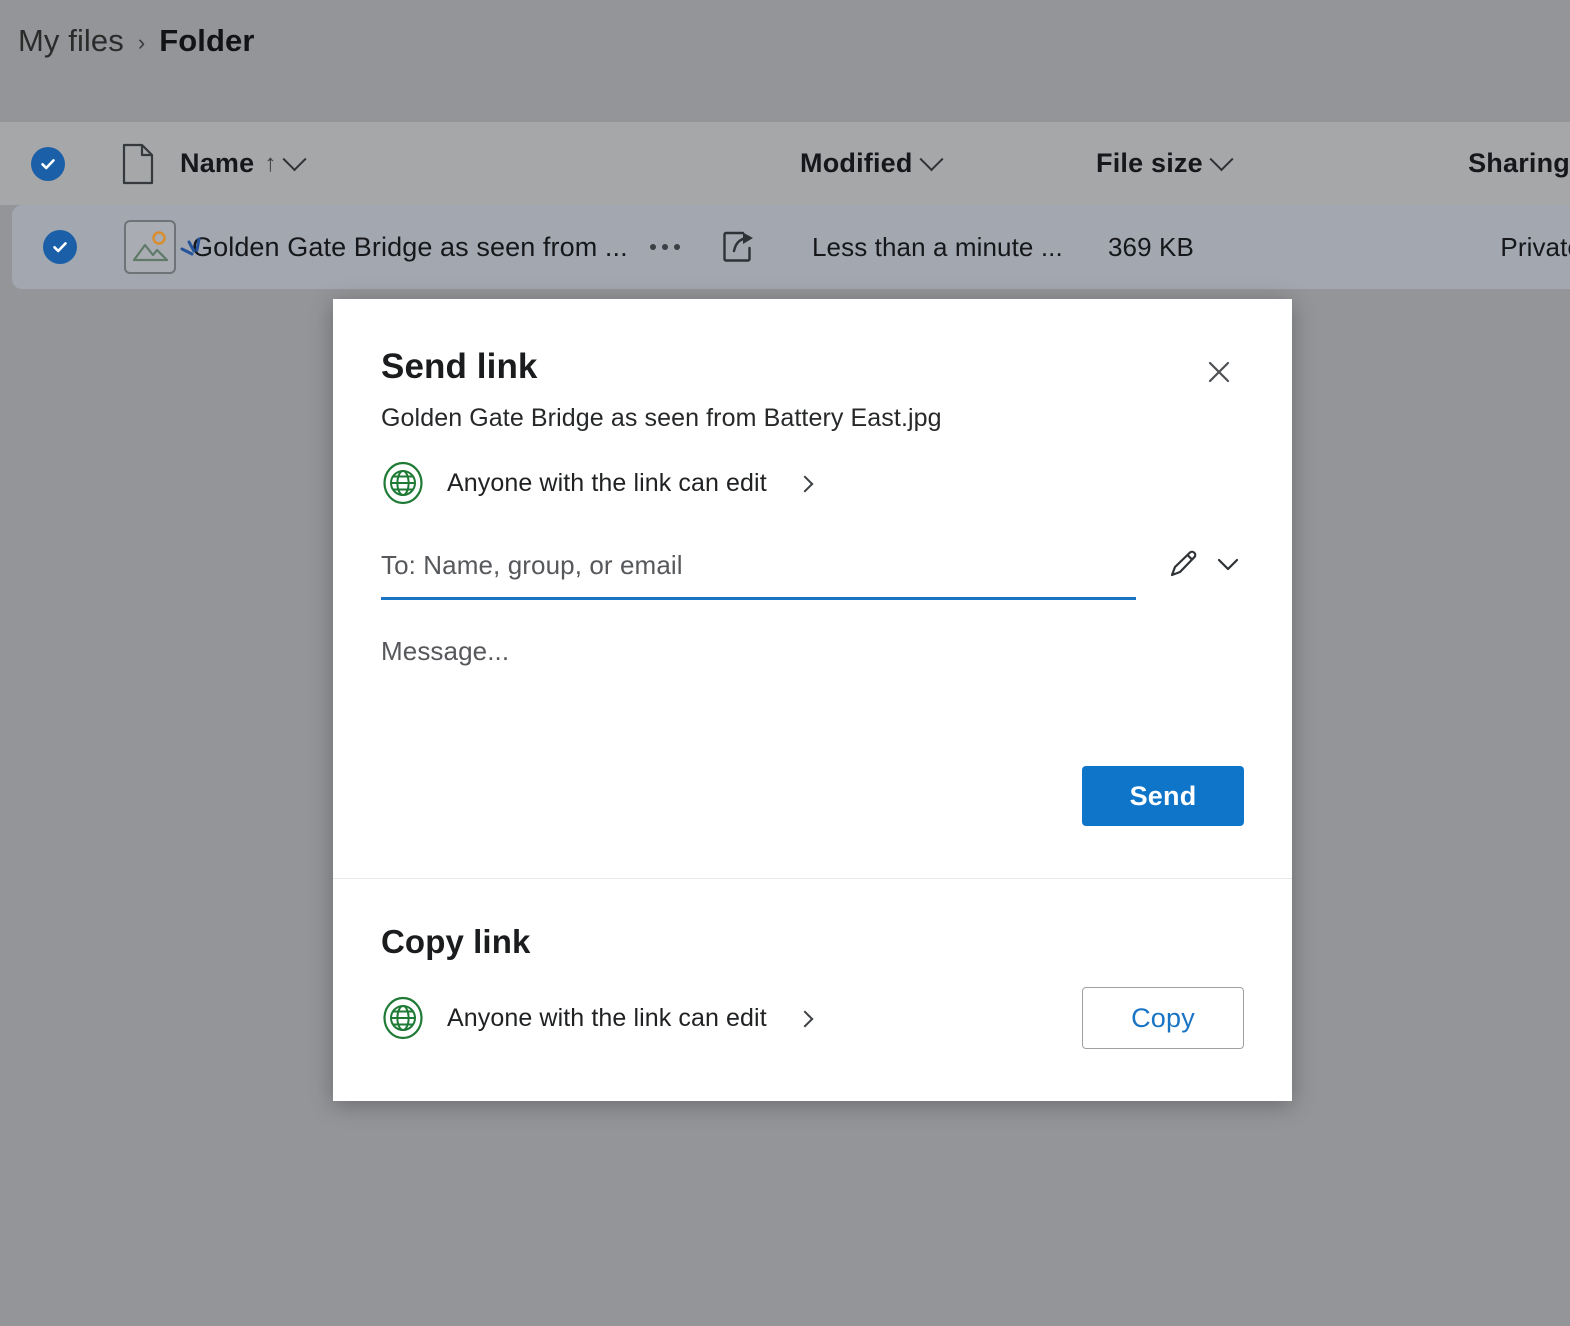 The height and width of the screenshot is (1326, 1570). Describe the element at coordinates (71, 41) in the screenshot. I see `breadcrumb-root-link: My files` at that location.